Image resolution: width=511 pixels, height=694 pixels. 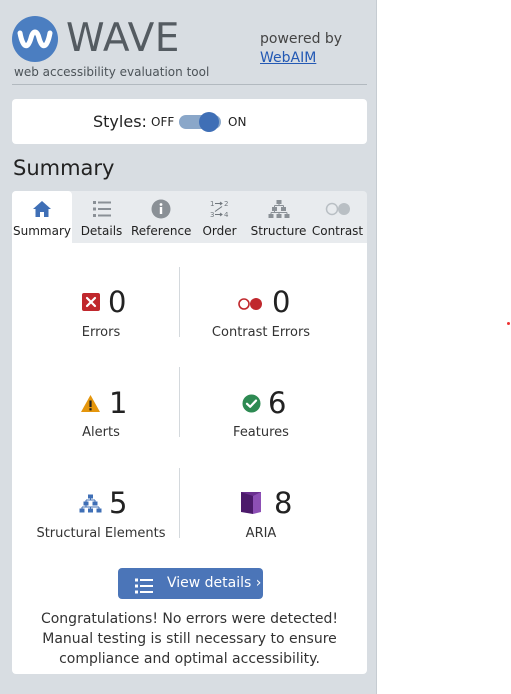 What do you see at coordinates (117, 302) in the screenshot?
I see `errors-count: 0` at bounding box center [117, 302].